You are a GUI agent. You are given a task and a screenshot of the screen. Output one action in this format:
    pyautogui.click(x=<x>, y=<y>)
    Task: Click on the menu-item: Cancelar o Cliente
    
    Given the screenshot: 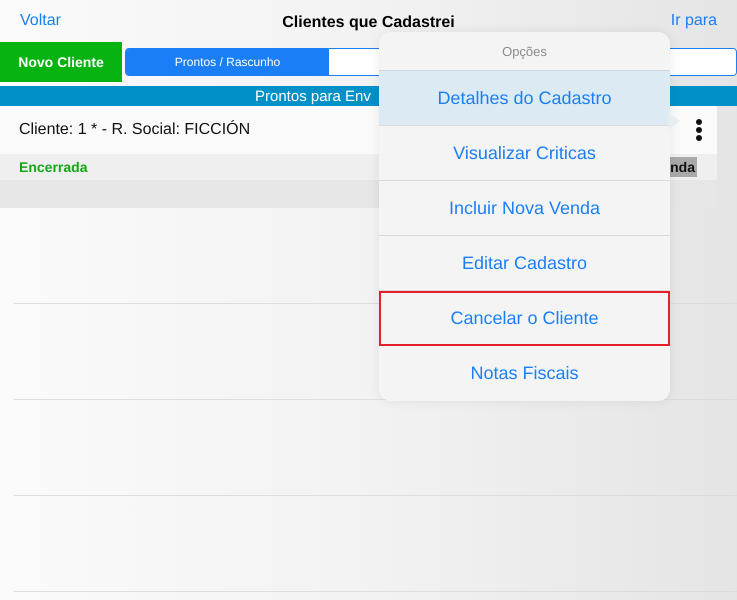 What is the action you would take?
    pyautogui.click(x=524, y=318)
    